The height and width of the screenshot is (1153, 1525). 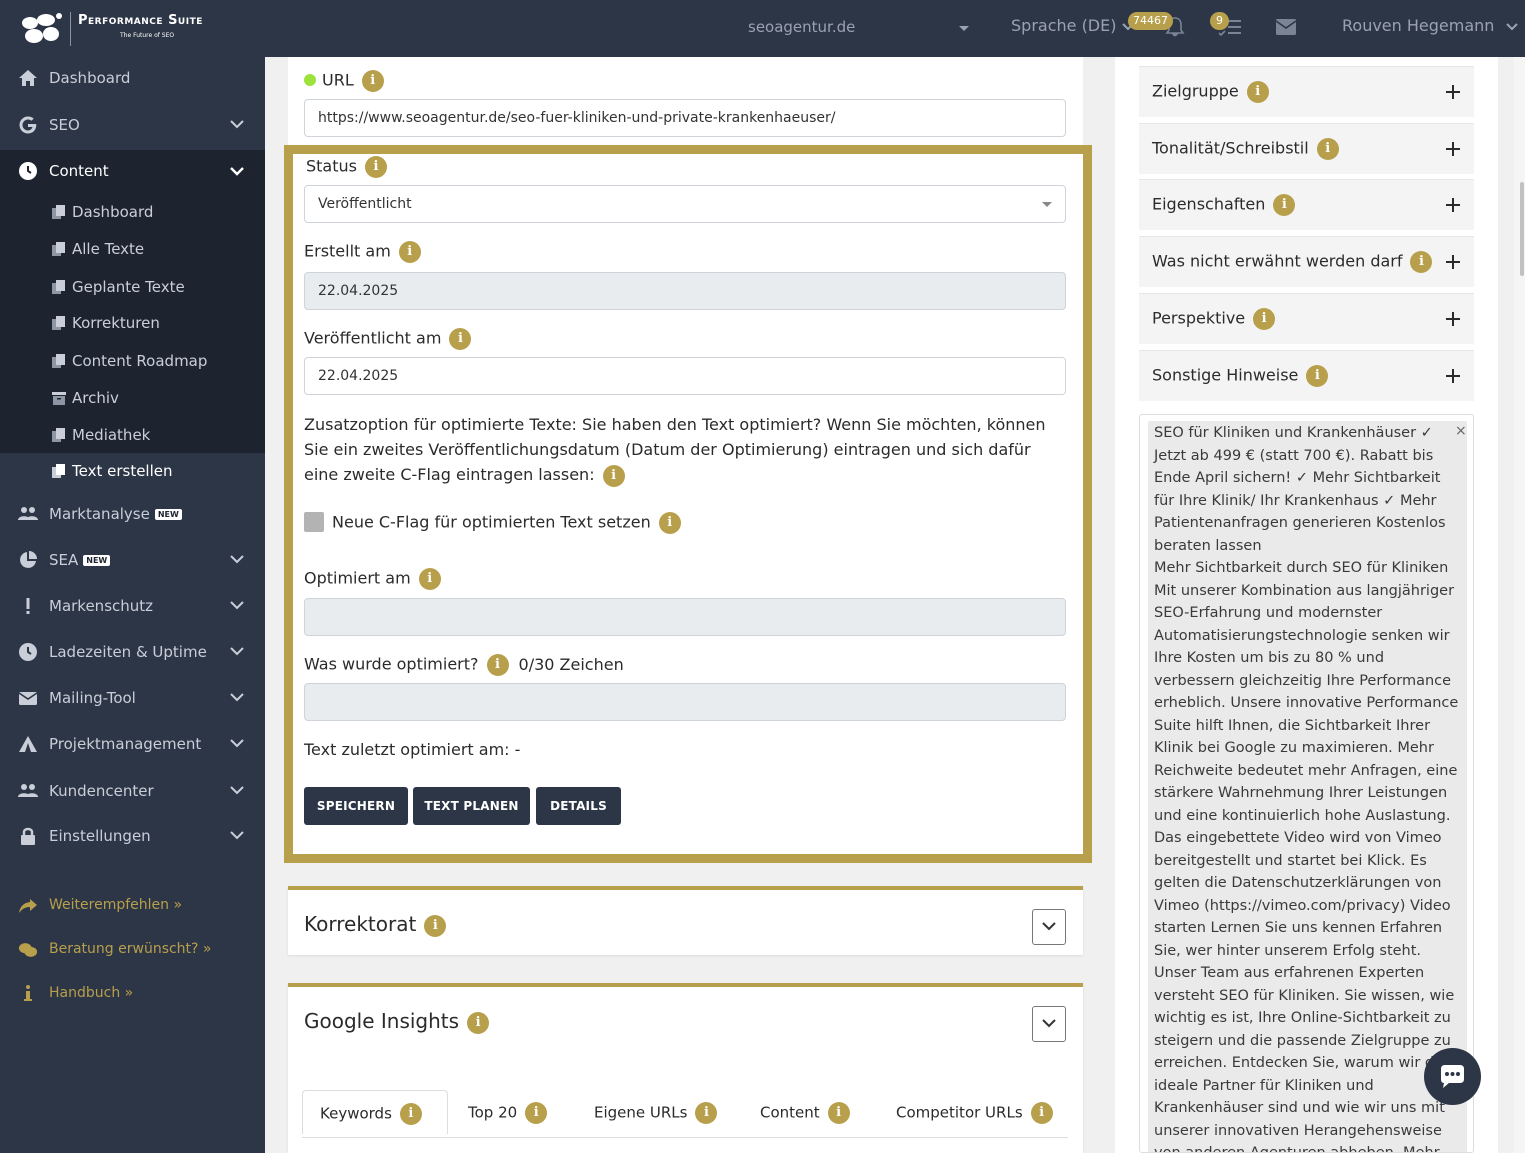 What do you see at coordinates (506, 523) in the screenshot?
I see `cflag-label: Neue C-Flag für optimierten Text setzen i` at bounding box center [506, 523].